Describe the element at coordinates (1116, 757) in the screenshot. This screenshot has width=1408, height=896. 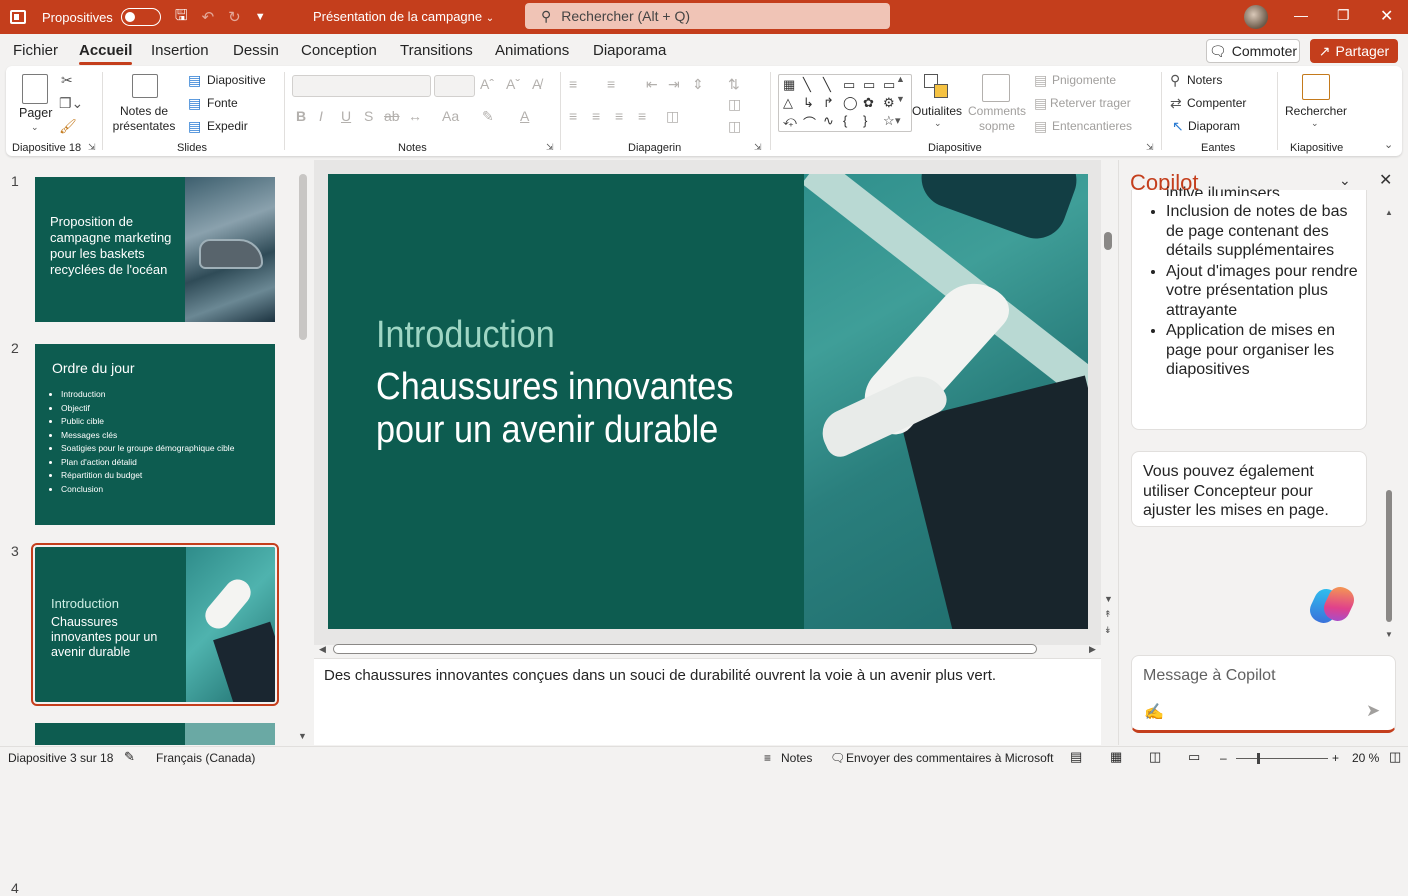
I see `slide-sorter-icon: ▦` at that location.